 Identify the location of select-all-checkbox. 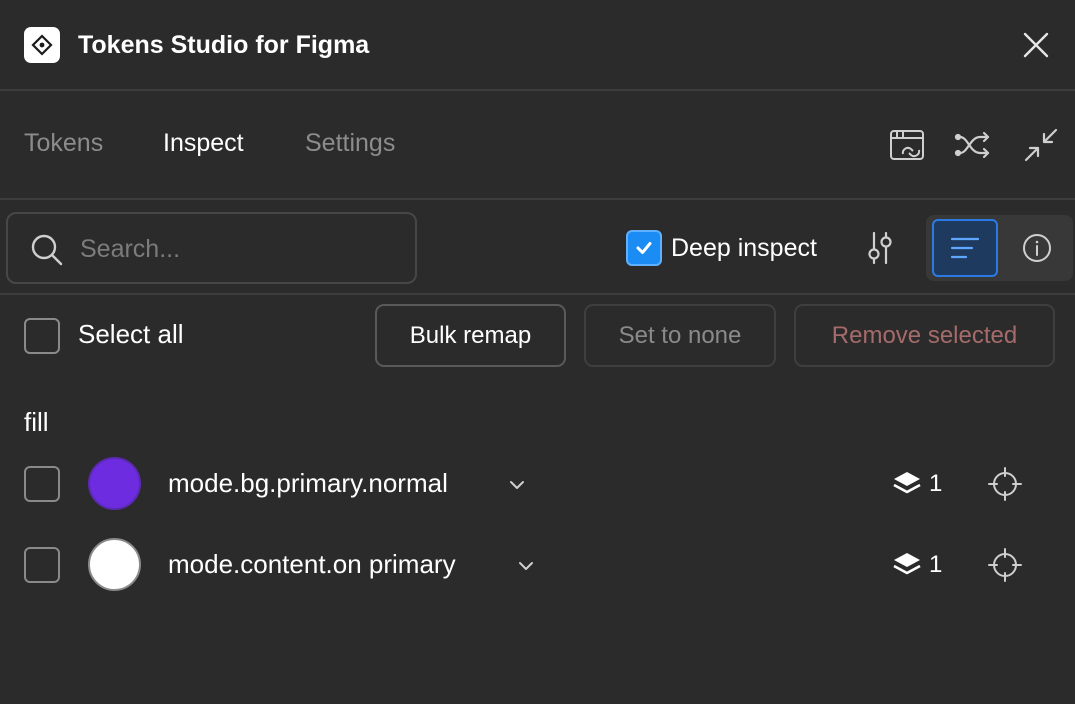
(42, 336).